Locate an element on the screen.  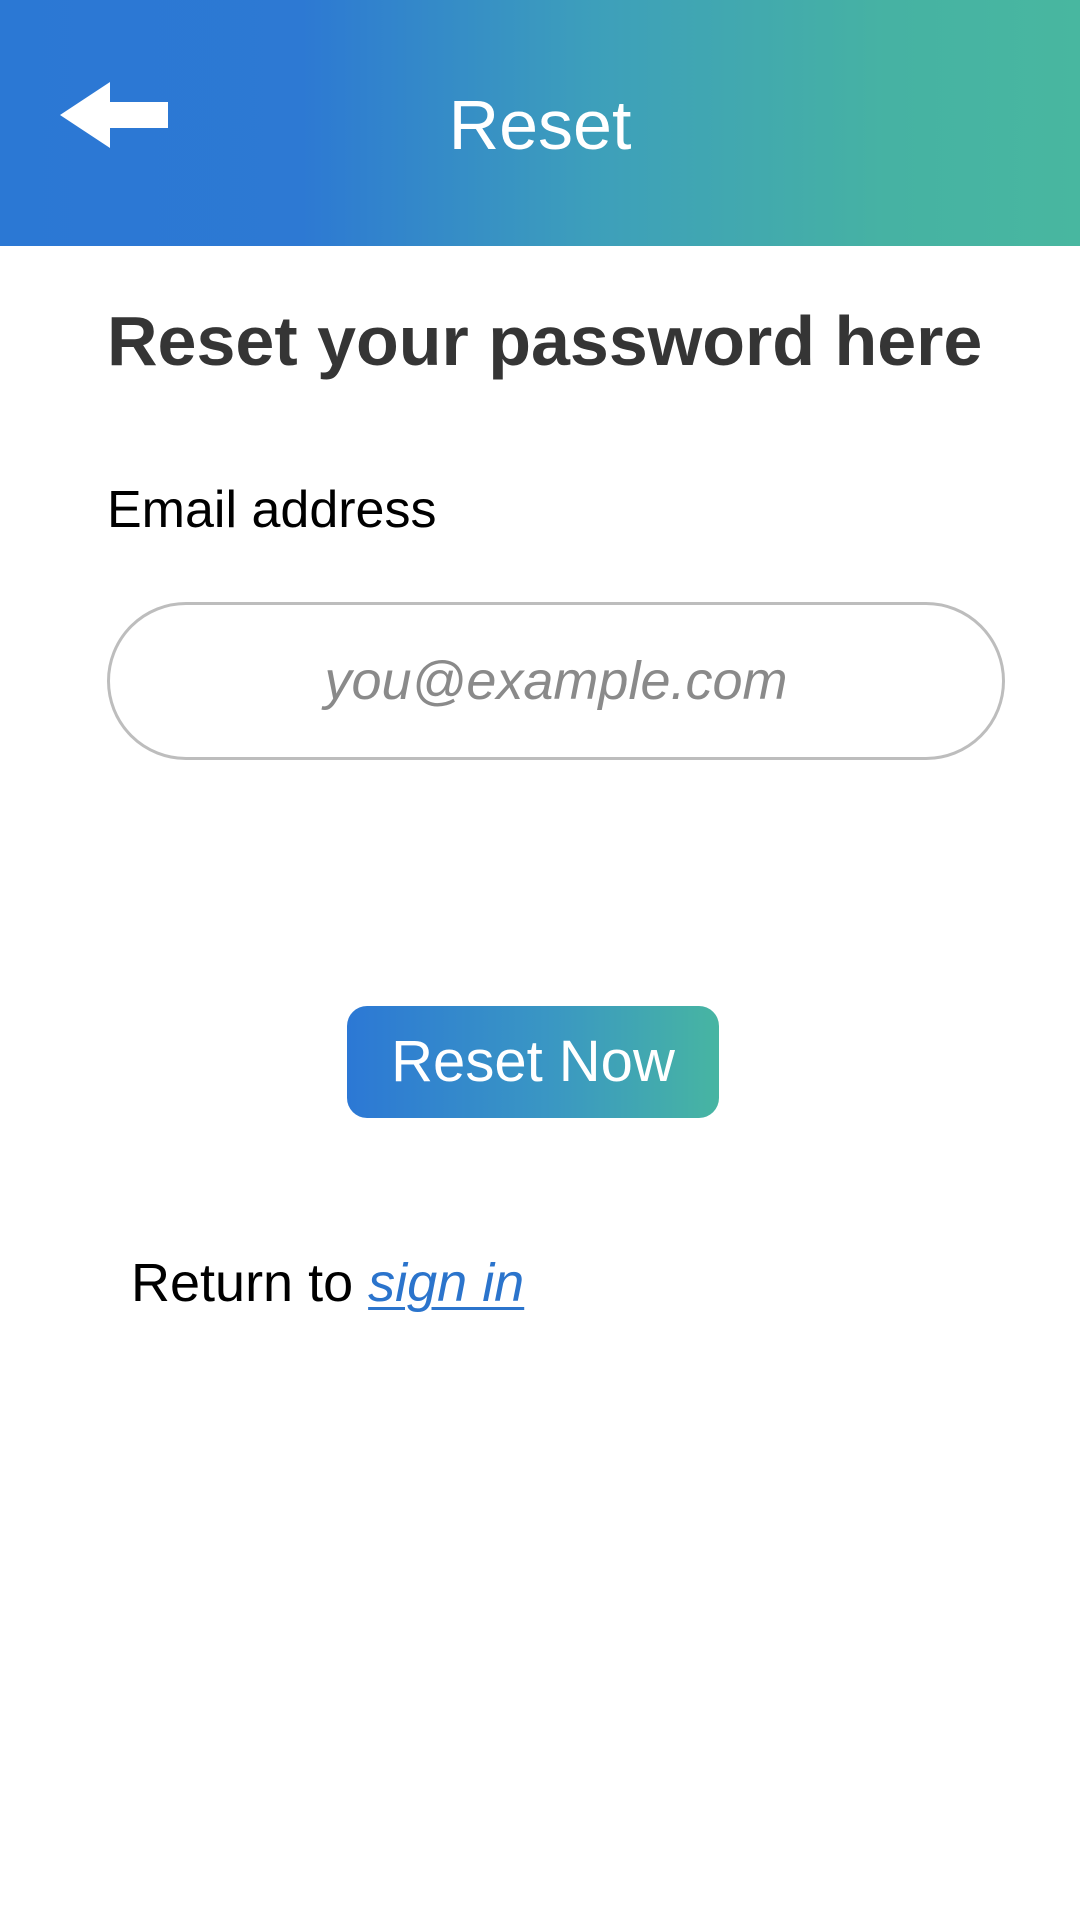
header-title: Reset is located at coordinates (540, 125).